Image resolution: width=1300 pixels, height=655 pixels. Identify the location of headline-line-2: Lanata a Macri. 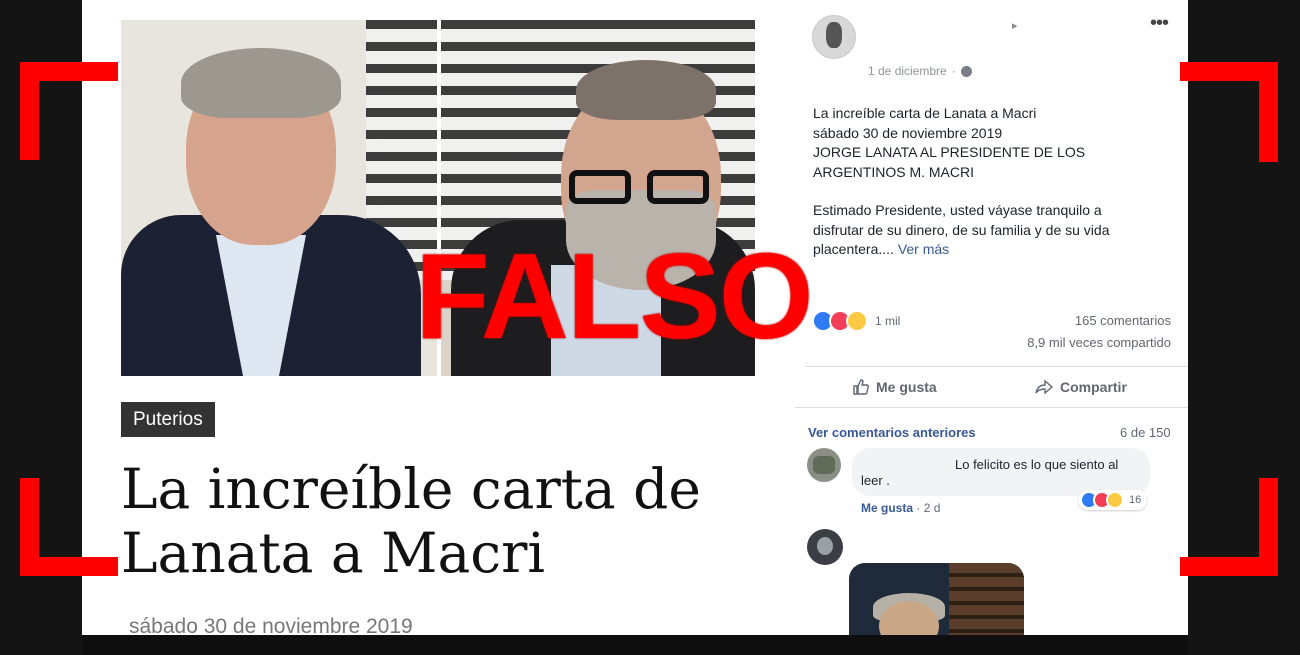
(333, 553).